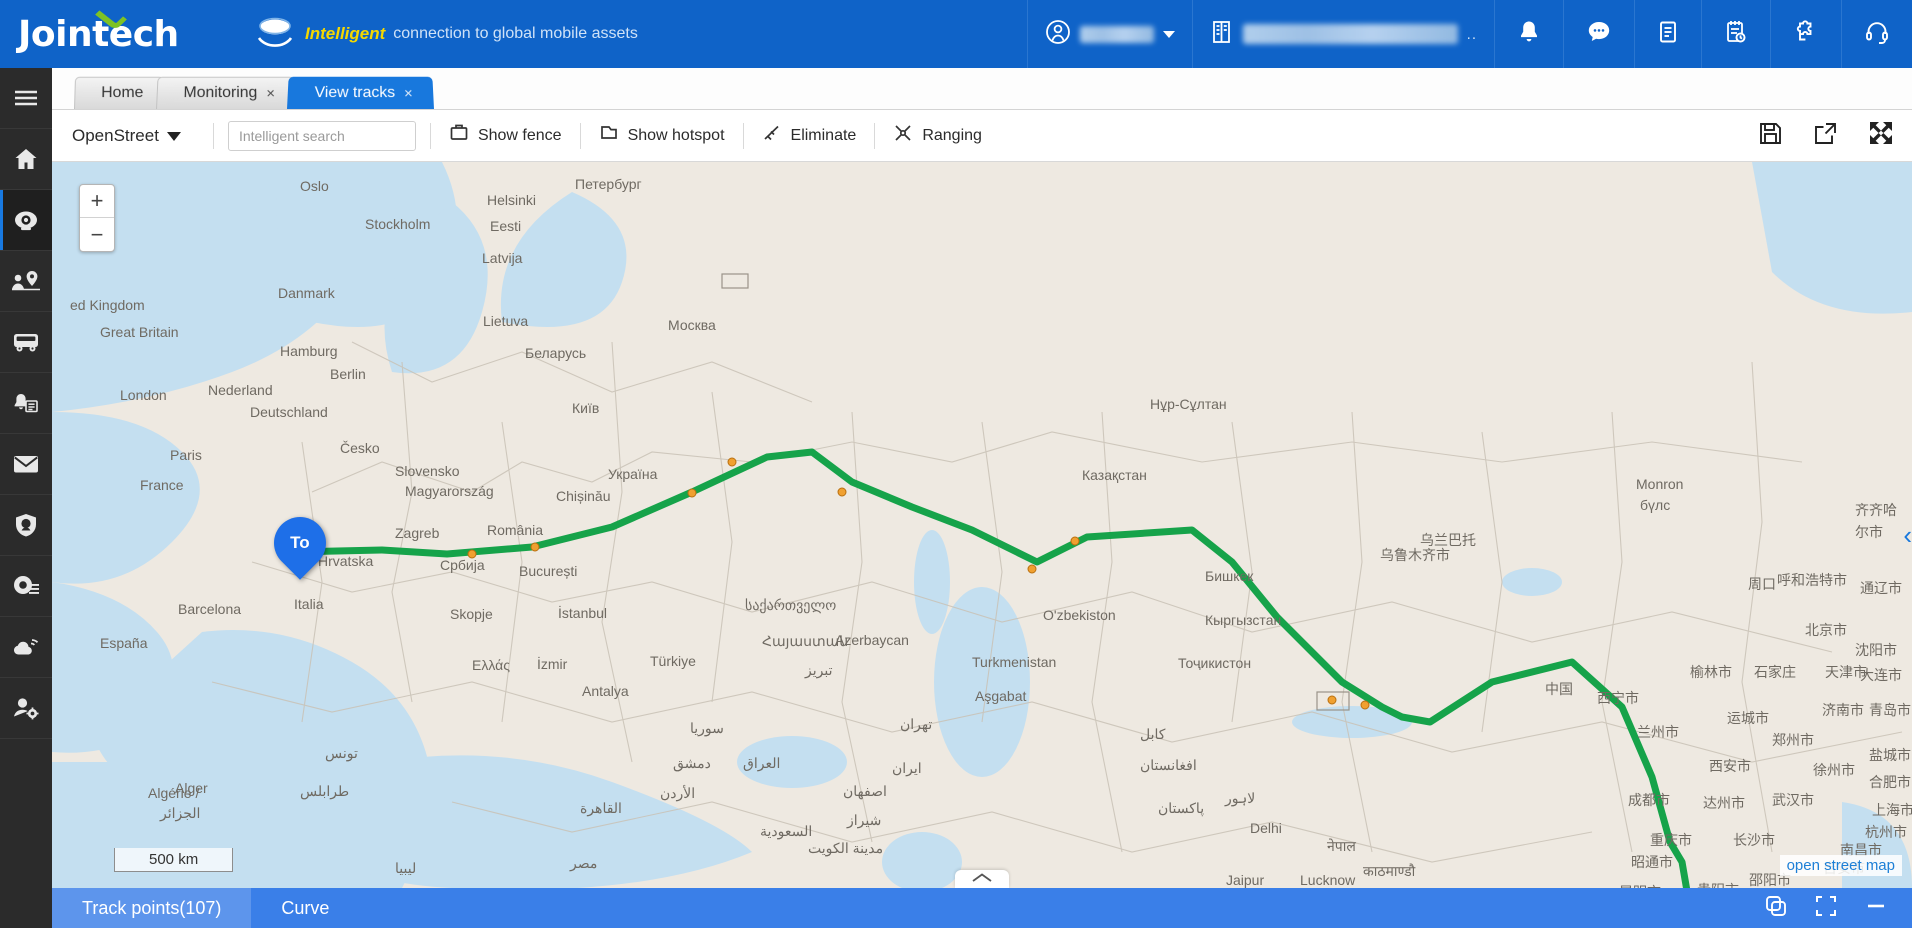 The height and width of the screenshot is (928, 1912). What do you see at coordinates (1350, 34) in the screenshot?
I see `company-name-masked` at bounding box center [1350, 34].